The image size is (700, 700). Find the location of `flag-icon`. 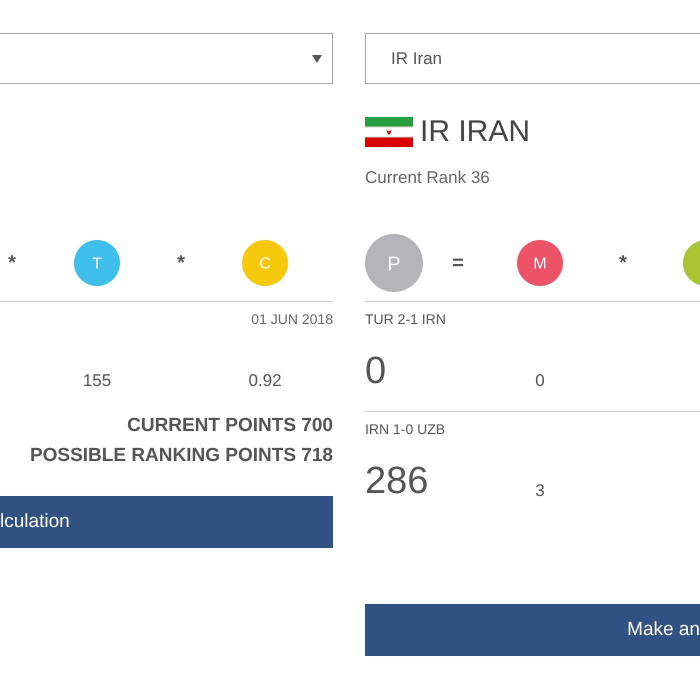

flag-icon is located at coordinates (389, 132).